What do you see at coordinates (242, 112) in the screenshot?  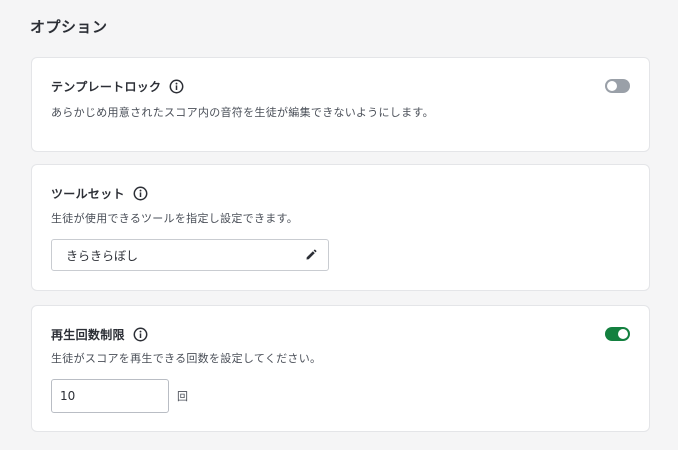 I see `template-lock-description: あらかじめ用意されたスコア内の音符を生徒が編集できないようにします。` at bounding box center [242, 112].